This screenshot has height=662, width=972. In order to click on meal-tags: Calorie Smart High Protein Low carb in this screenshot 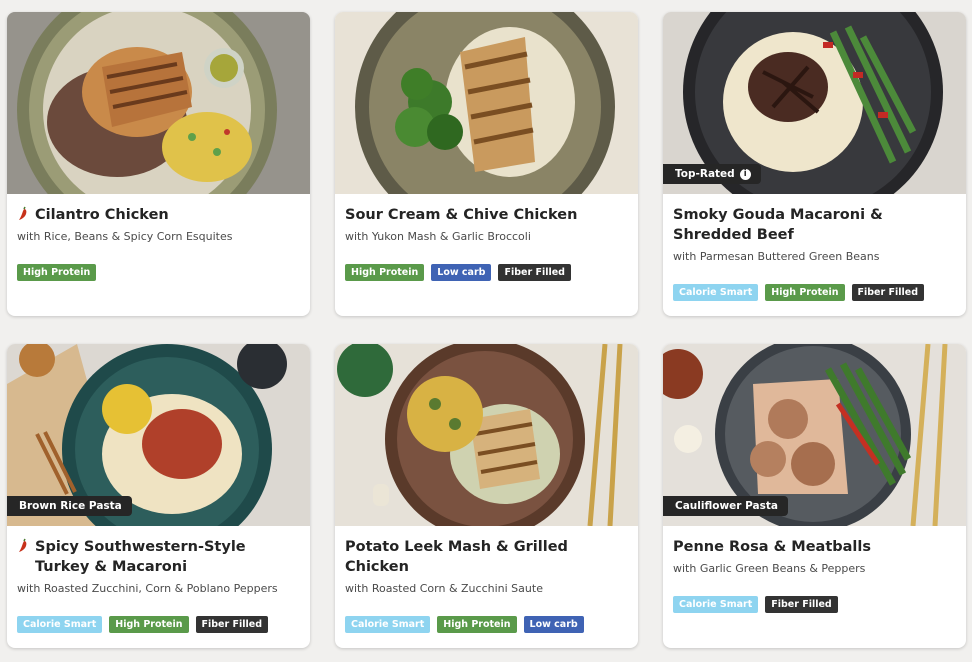, I will do `click(486, 624)`.